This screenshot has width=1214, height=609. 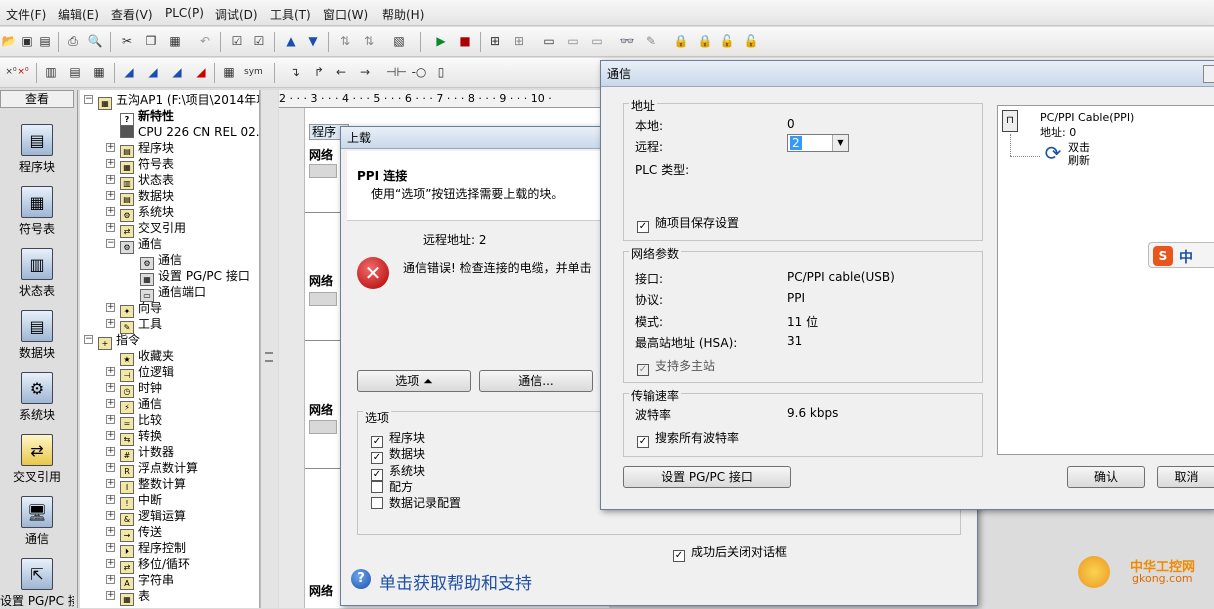 What do you see at coordinates (37, 149) in the screenshot?
I see `view-program-block: ▤ 程序块` at bounding box center [37, 149].